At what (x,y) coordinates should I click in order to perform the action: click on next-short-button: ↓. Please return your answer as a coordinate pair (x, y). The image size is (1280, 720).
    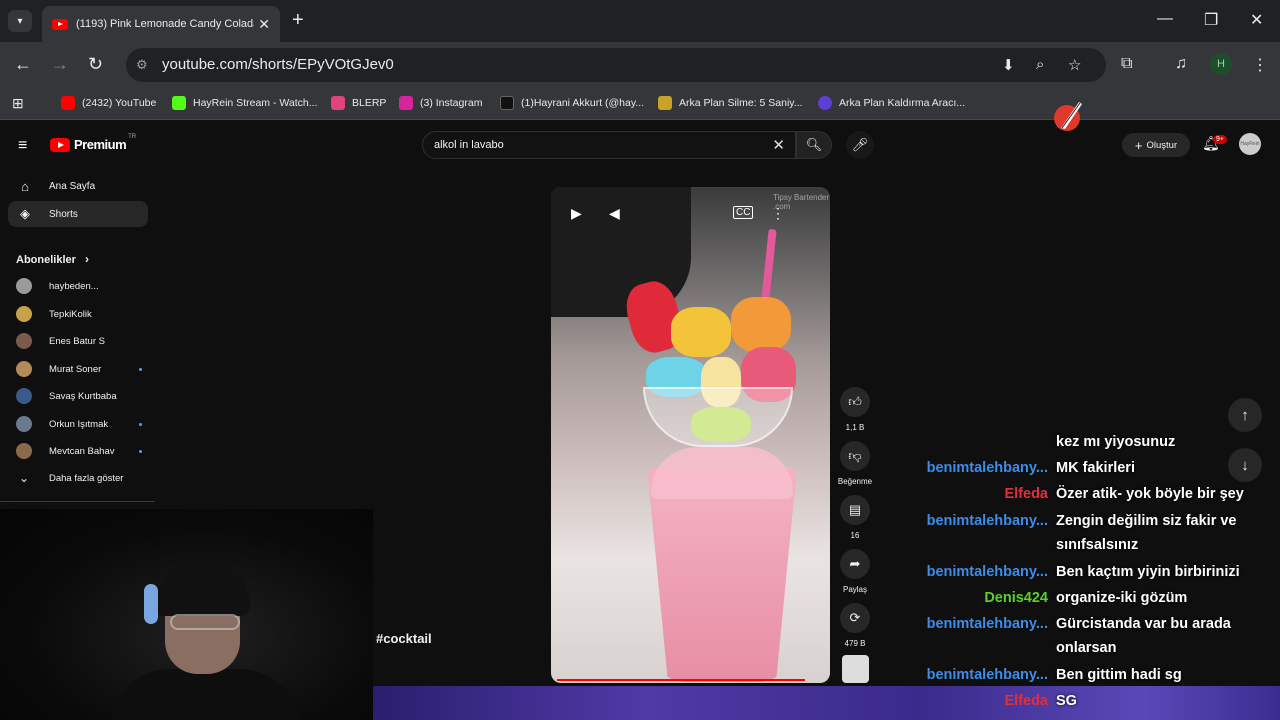
    Looking at the image, I should click on (1245, 465).